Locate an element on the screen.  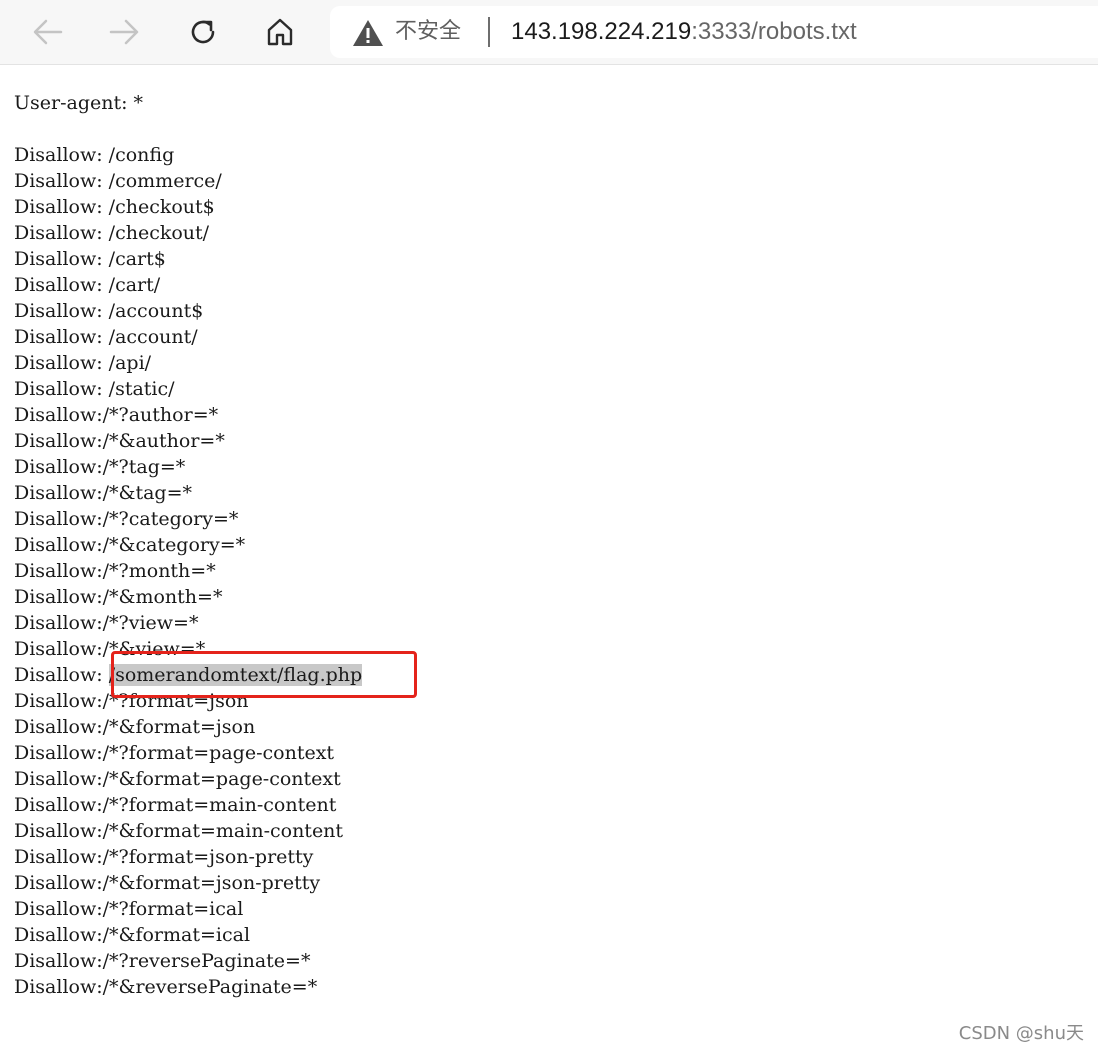
robots-line: Disallow:/*&view=* is located at coordinates (110, 649).